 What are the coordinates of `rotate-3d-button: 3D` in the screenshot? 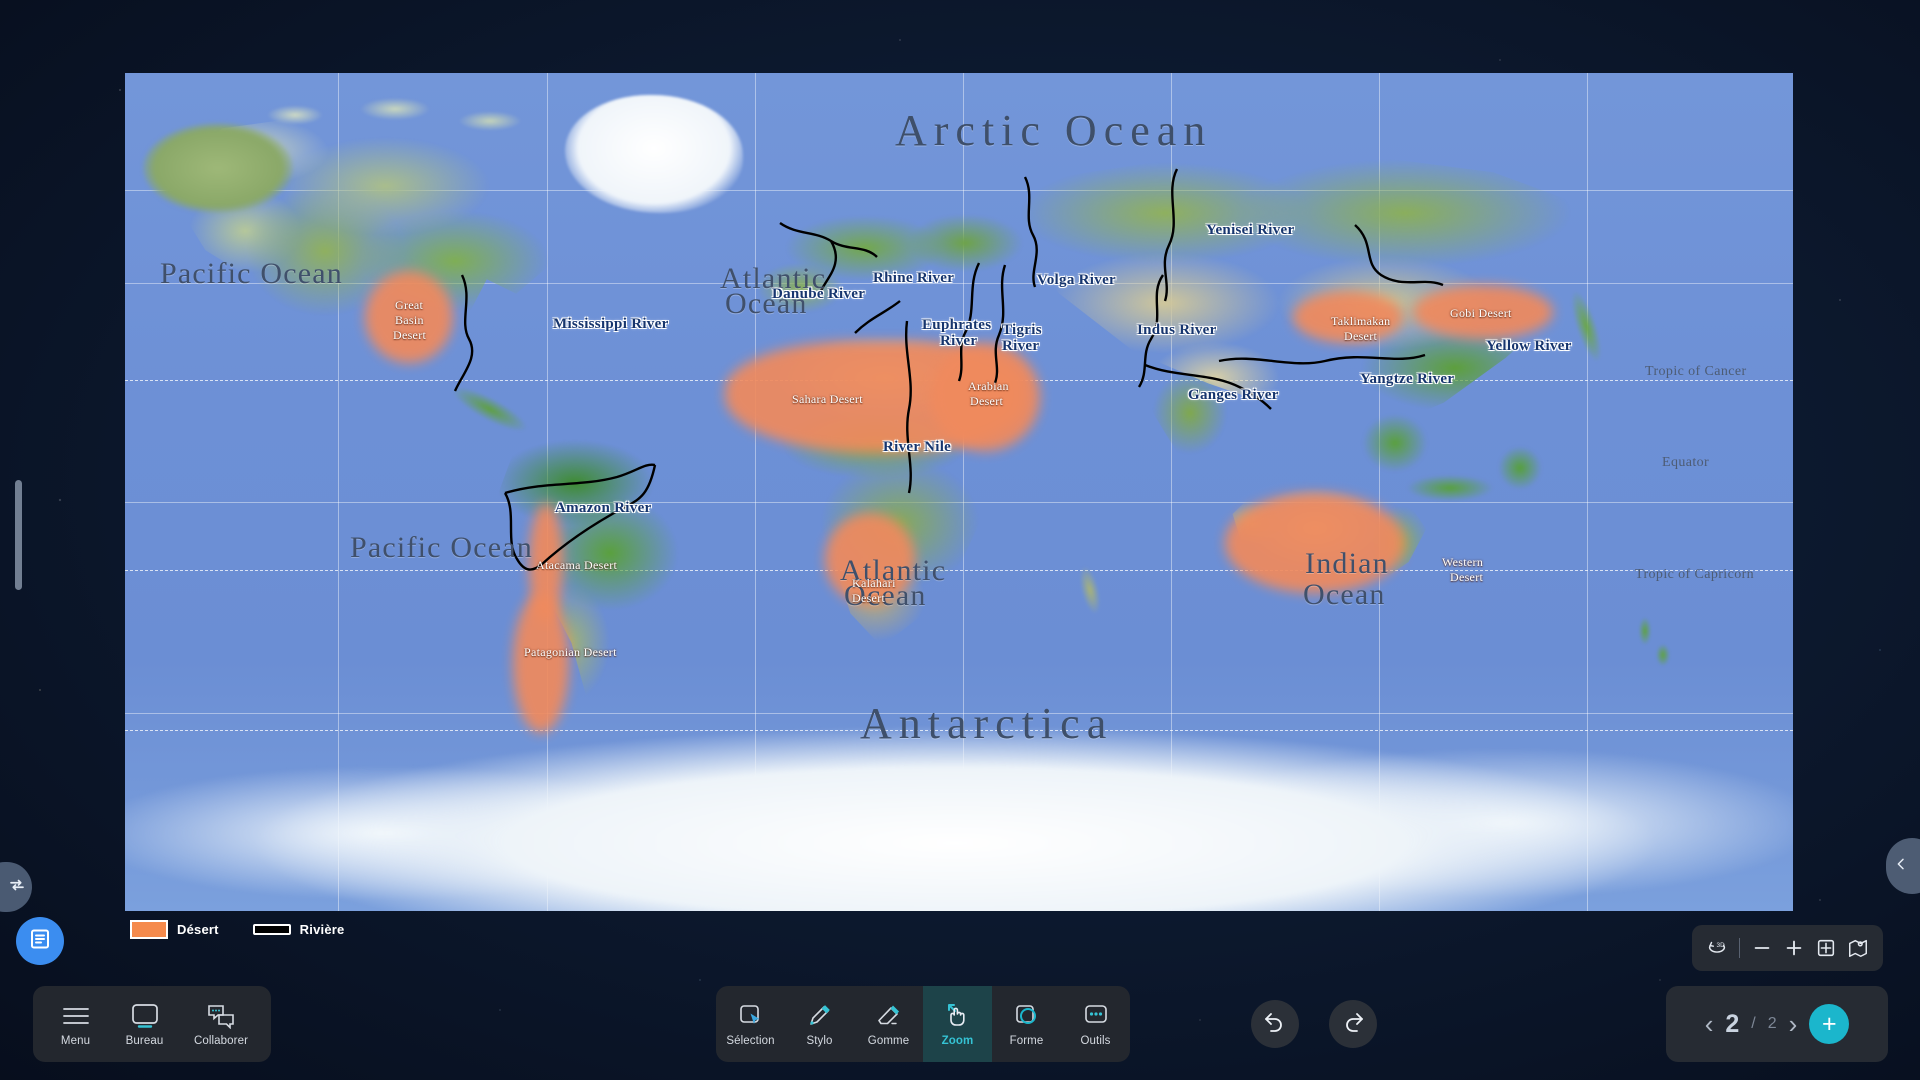 It's located at (1717, 948).